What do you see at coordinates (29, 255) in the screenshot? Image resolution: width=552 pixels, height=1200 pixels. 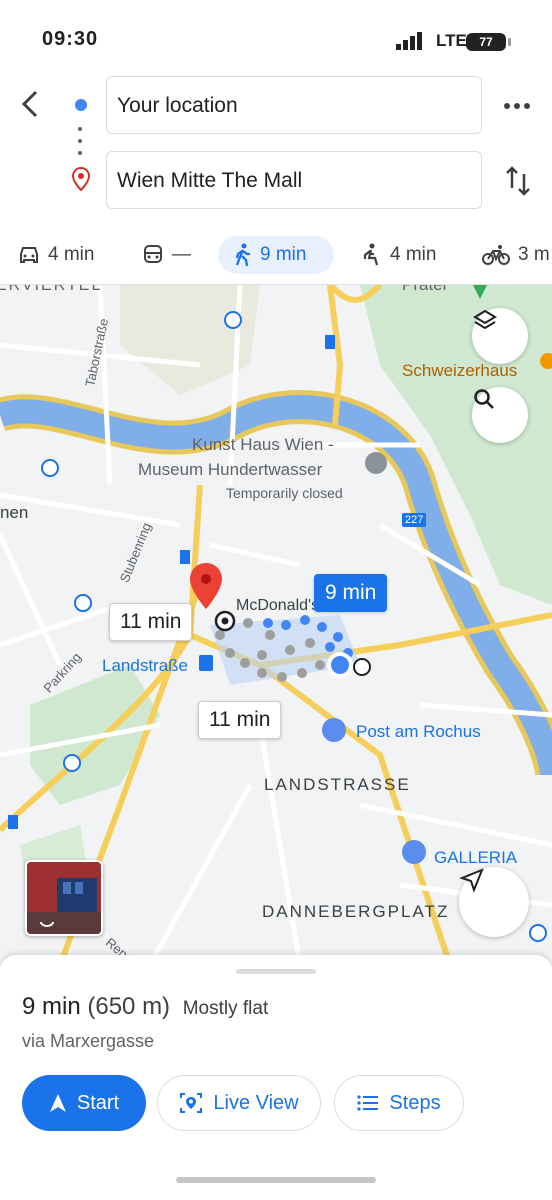 I see `car-icon` at bounding box center [29, 255].